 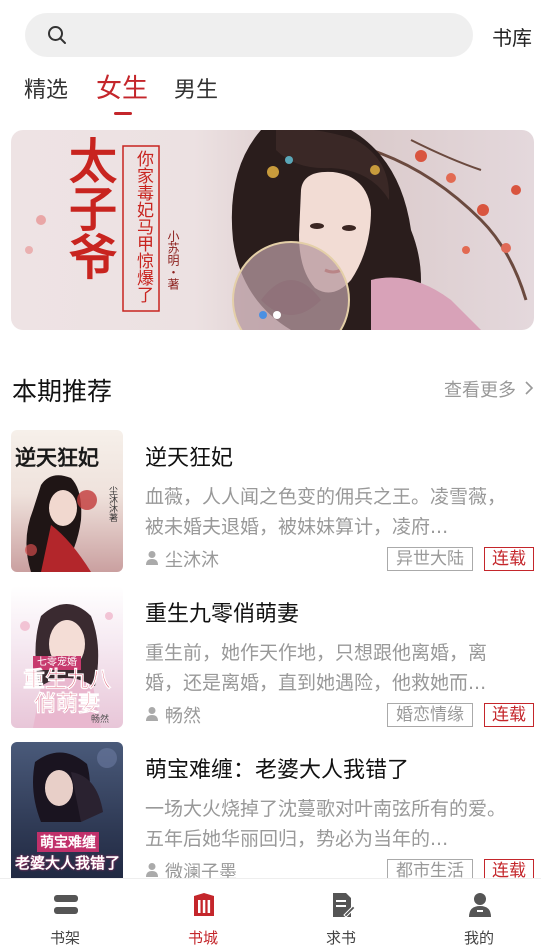 What do you see at coordinates (67, 813) in the screenshot?
I see `book-cover: 萌宝难缠 老婆大人我错了` at bounding box center [67, 813].